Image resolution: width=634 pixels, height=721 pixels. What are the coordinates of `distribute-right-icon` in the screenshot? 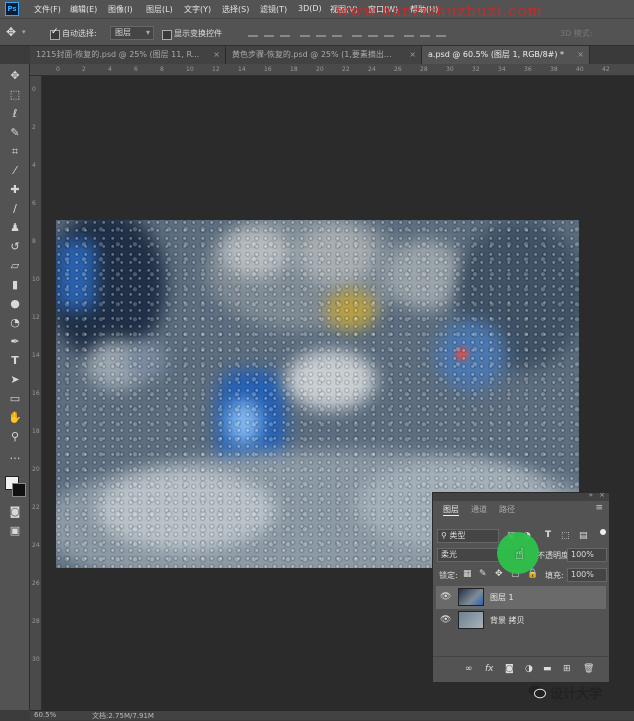 It's located at (441, 32).